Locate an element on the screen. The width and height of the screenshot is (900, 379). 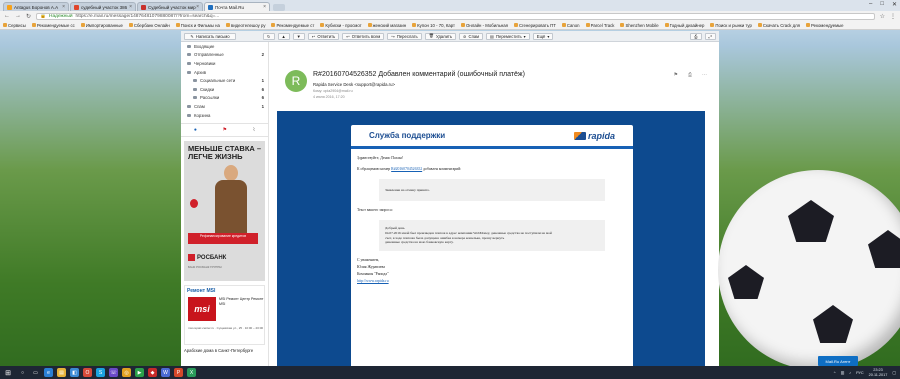
folder-icon is located at coordinates (189, 115).